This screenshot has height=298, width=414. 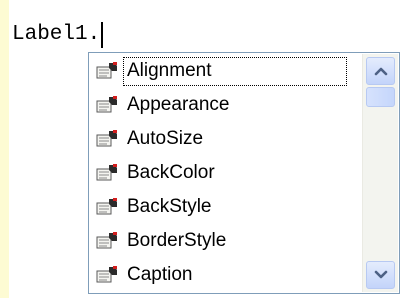 What do you see at coordinates (165, 138) in the screenshot?
I see `list-item-label: AutoSize` at bounding box center [165, 138].